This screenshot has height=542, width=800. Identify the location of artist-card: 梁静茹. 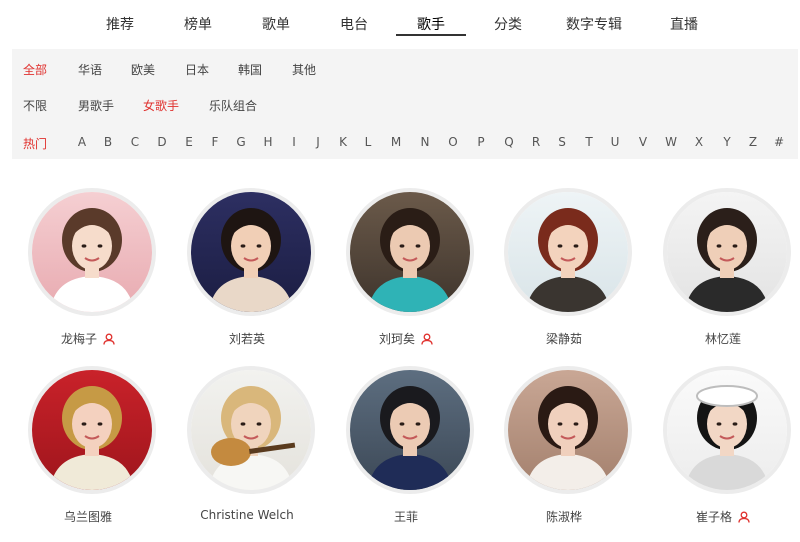
(569, 273).